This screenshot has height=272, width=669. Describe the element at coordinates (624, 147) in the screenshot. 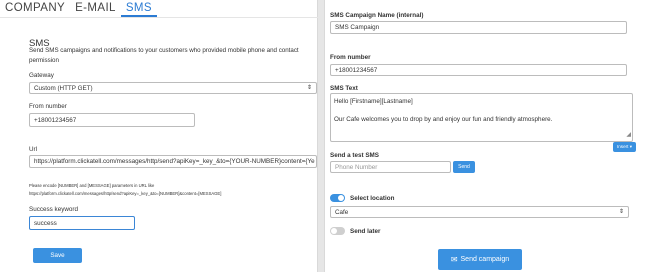

I see `insert-button: Insert ▾` at that location.